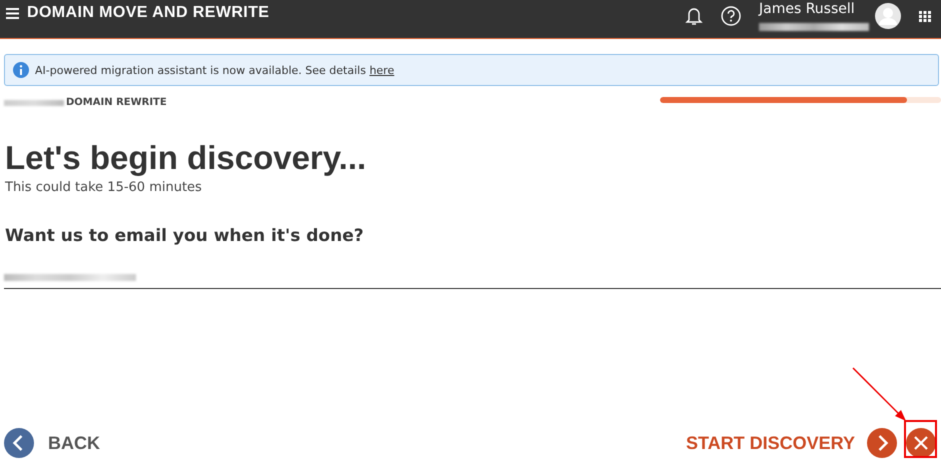 The image size is (941, 464). Describe the element at coordinates (731, 16) in the screenshot. I see `help-icon` at that location.